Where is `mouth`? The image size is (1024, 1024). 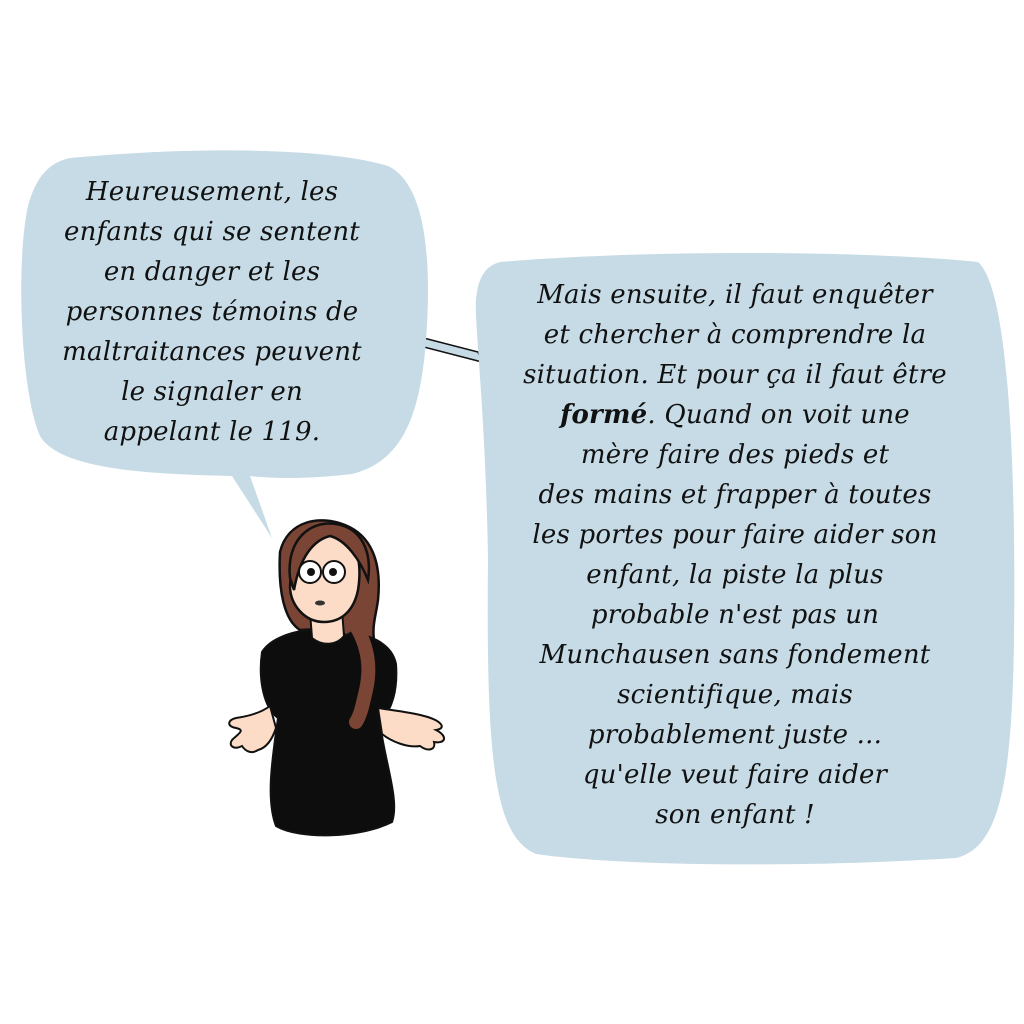
mouth is located at coordinates (320, 603).